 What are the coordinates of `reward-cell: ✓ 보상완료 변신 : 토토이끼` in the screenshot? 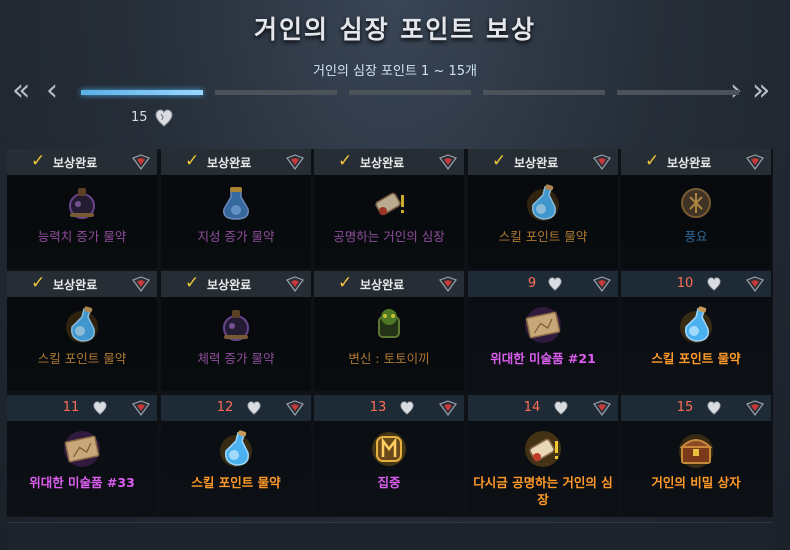 It's located at (389, 331).